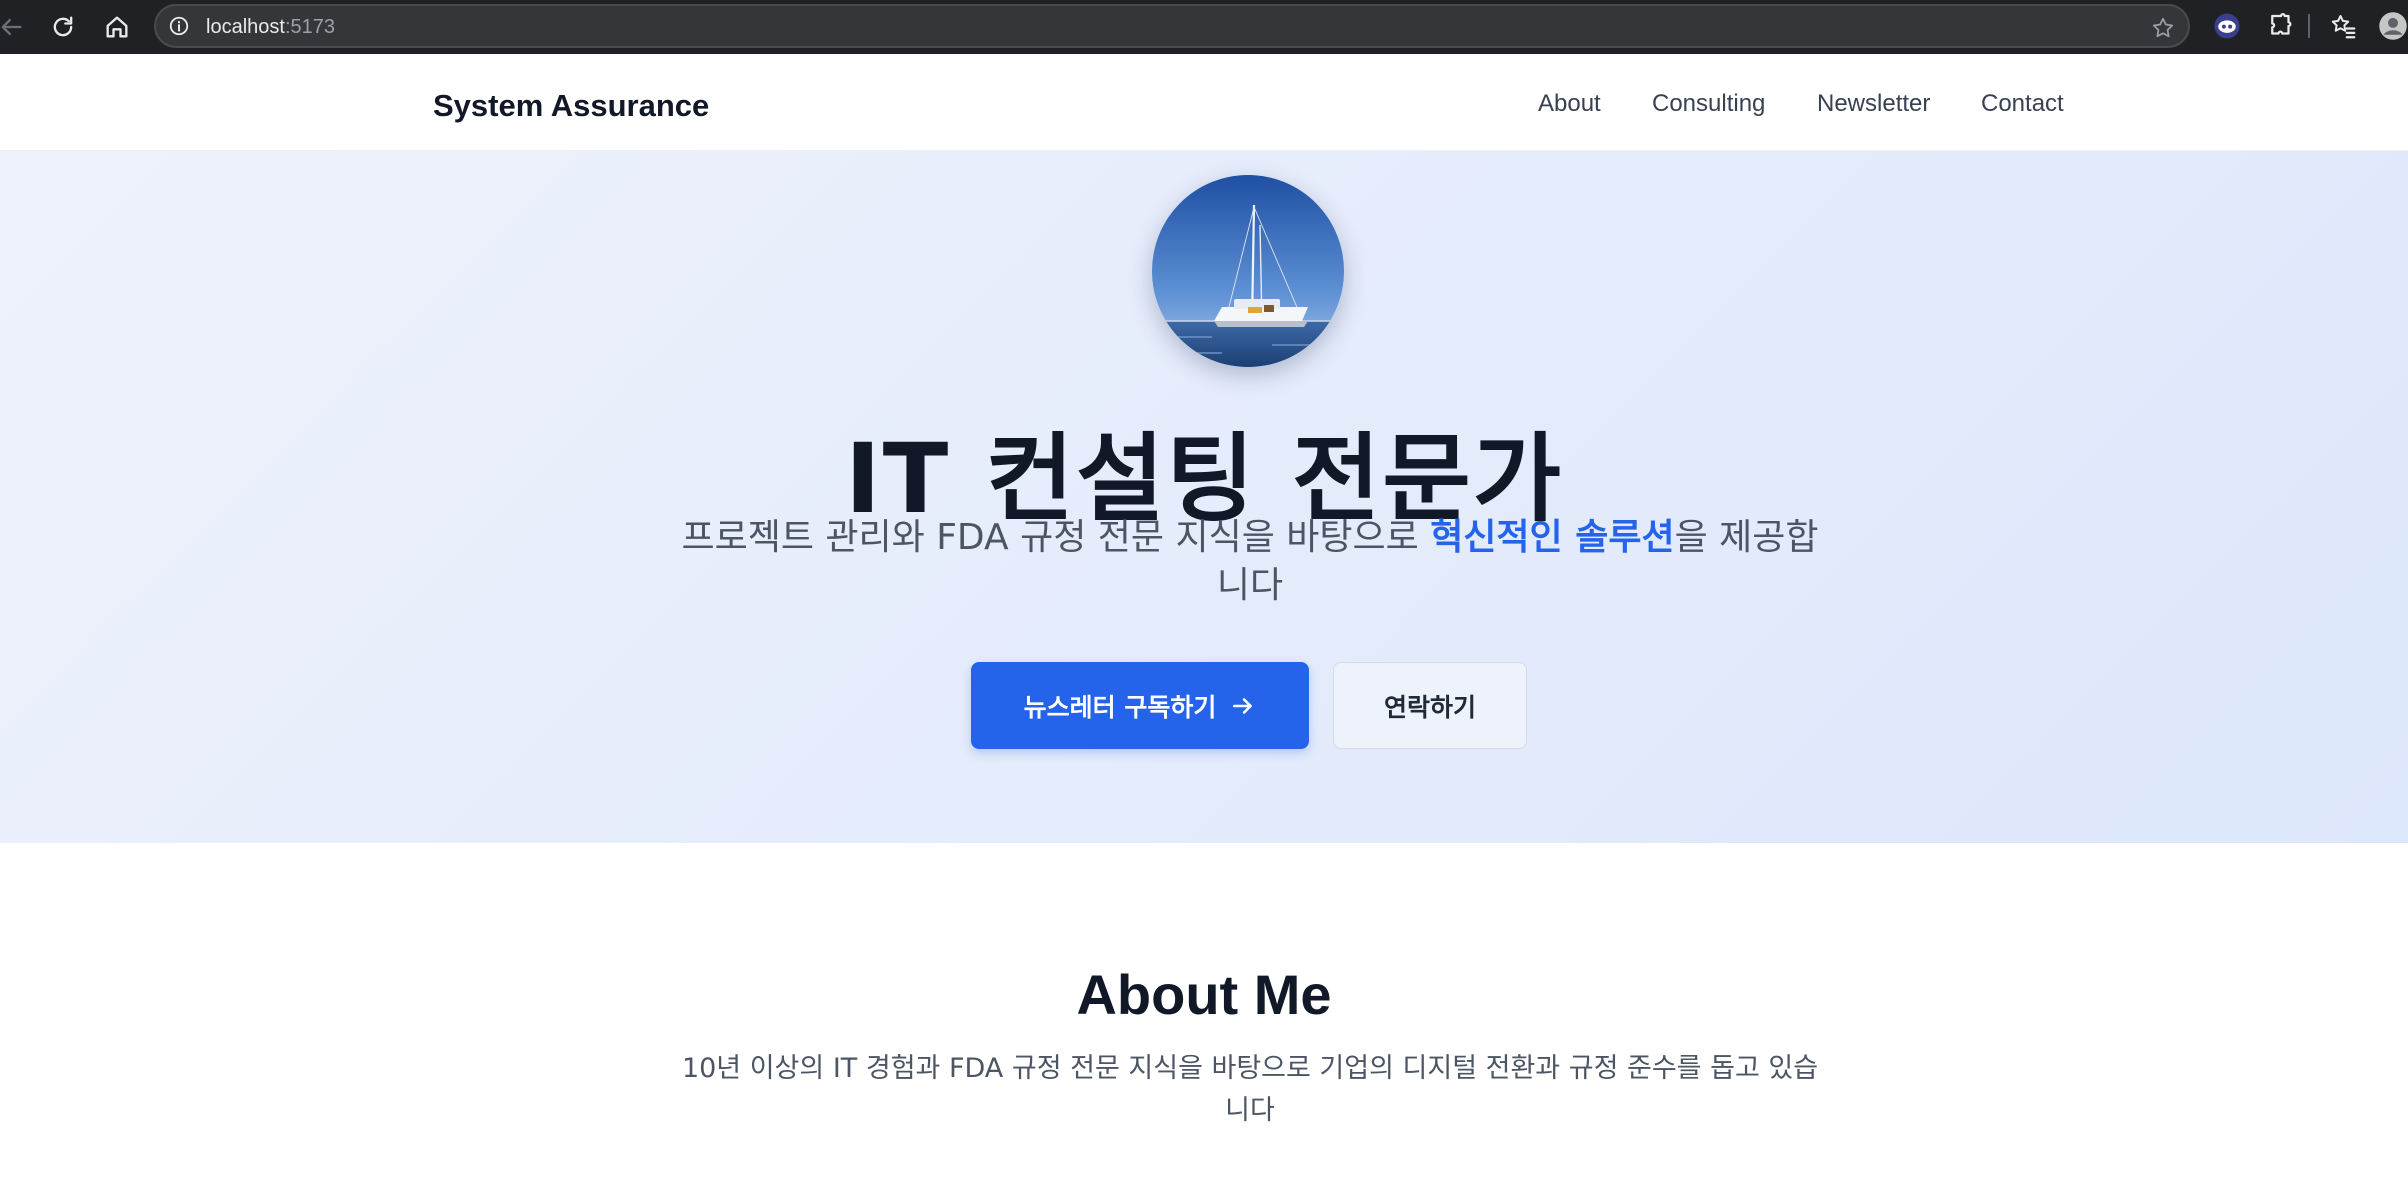 This screenshot has height=1191, width=2408. I want to click on star-icon, so click(2163, 28).